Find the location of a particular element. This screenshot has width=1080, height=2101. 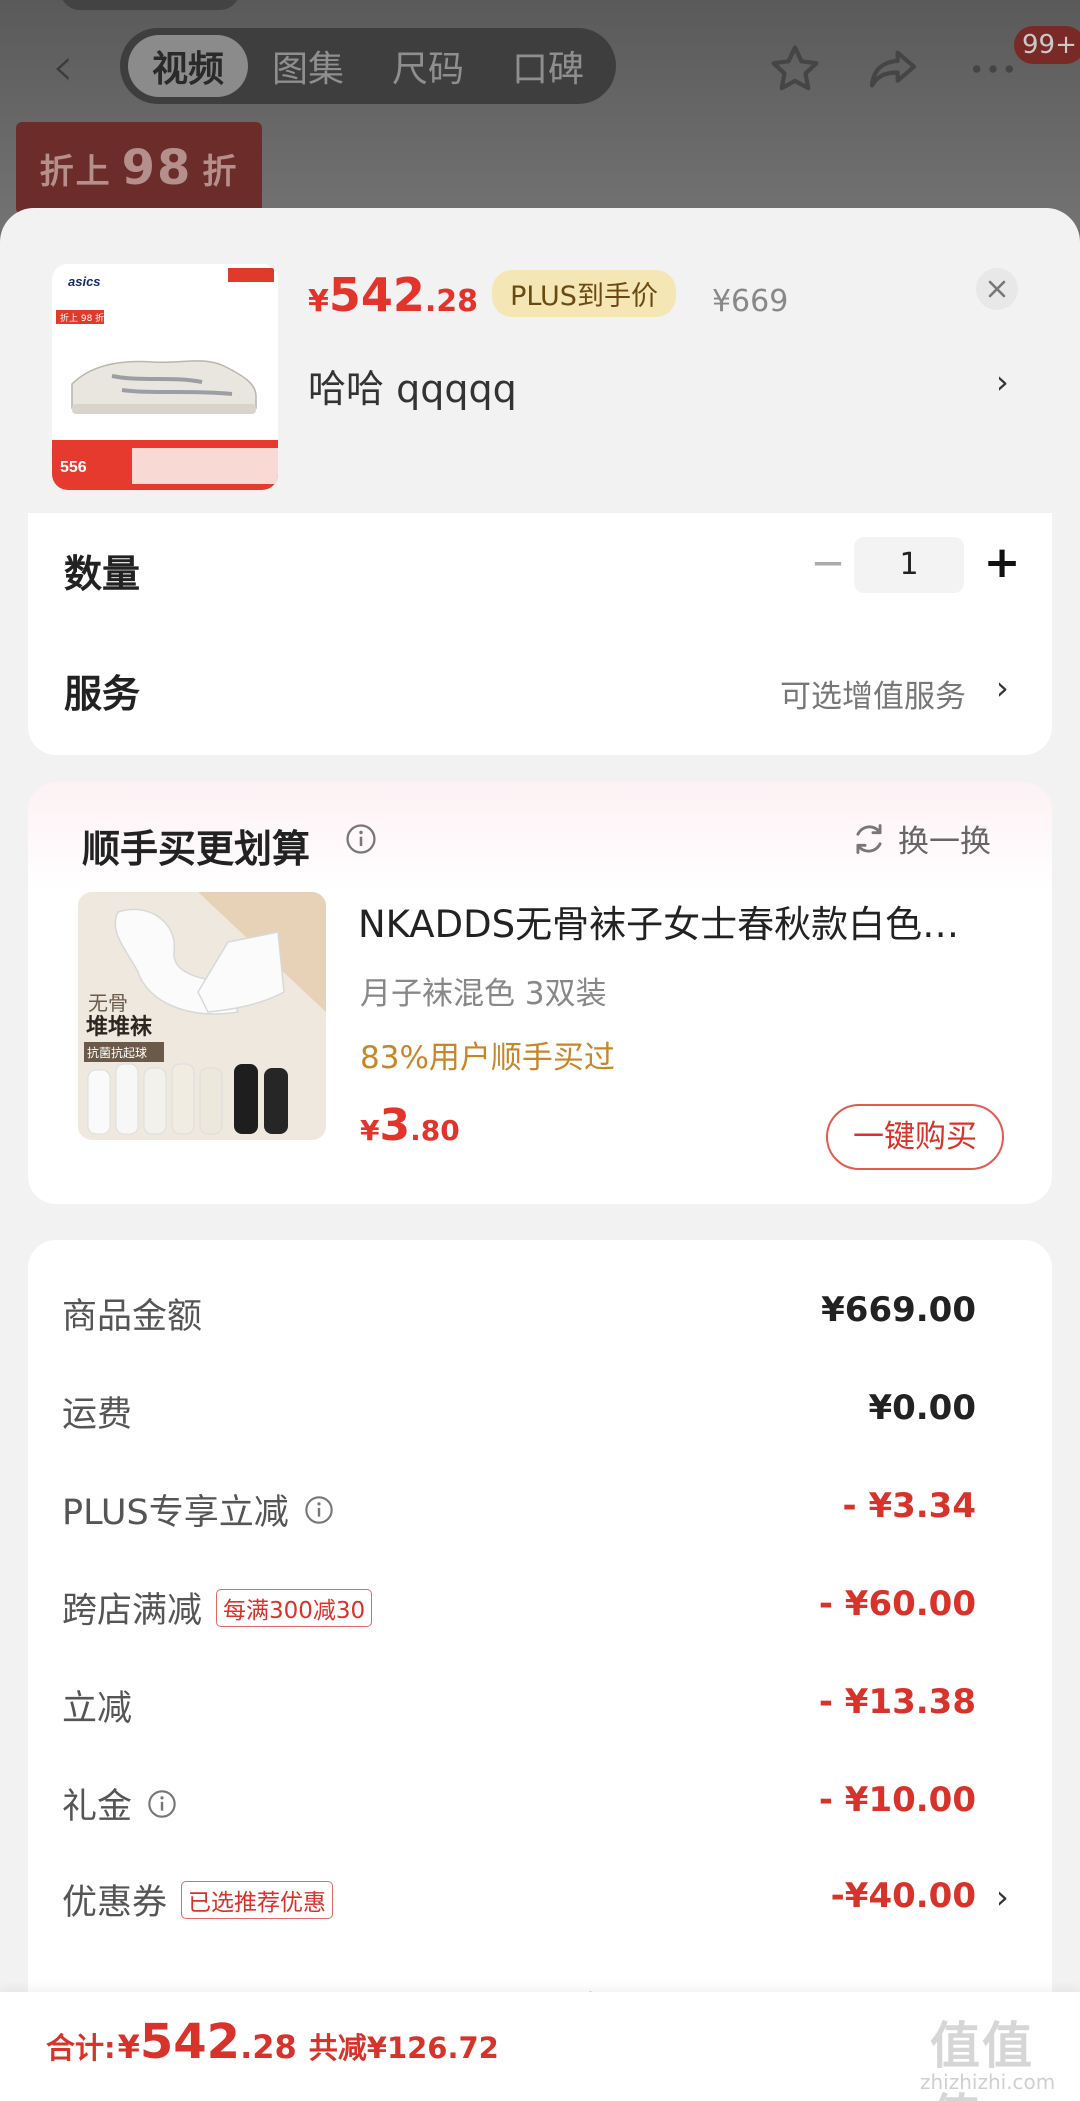

tab-gallery: 图集 is located at coordinates (308, 66).